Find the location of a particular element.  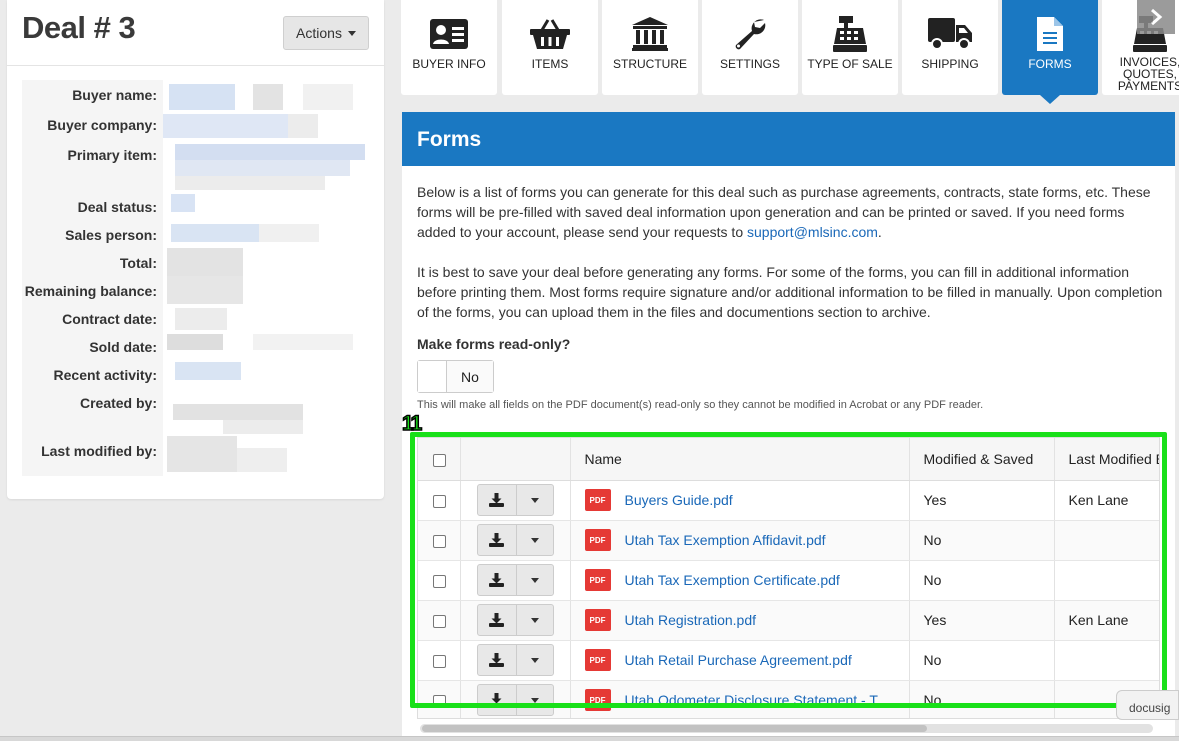

tab-shipping: SHIPPING is located at coordinates (950, 47).